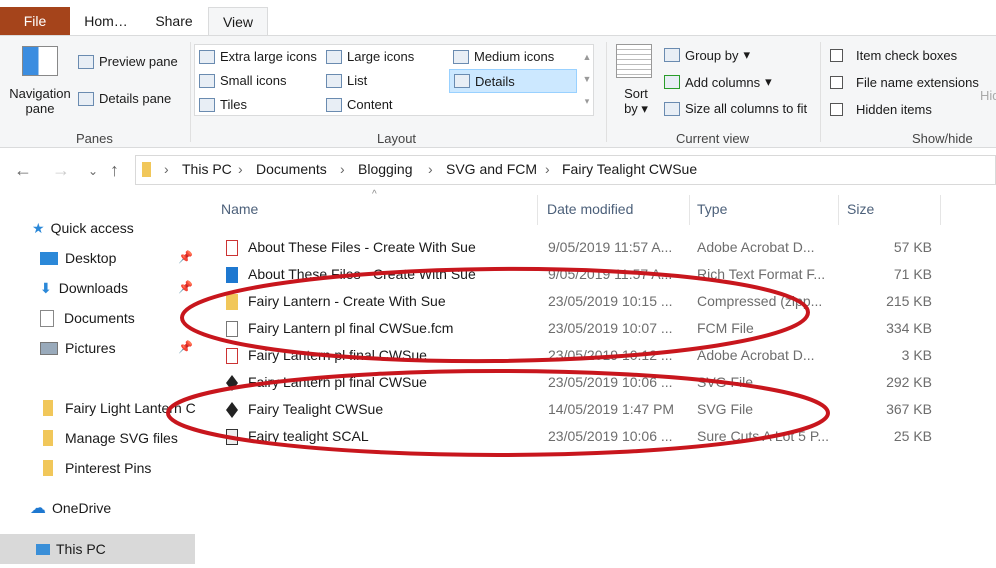  What do you see at coordinates (238, 21) in the screenshot?
I see `tab-view: View` at bounding box center [238, 21].